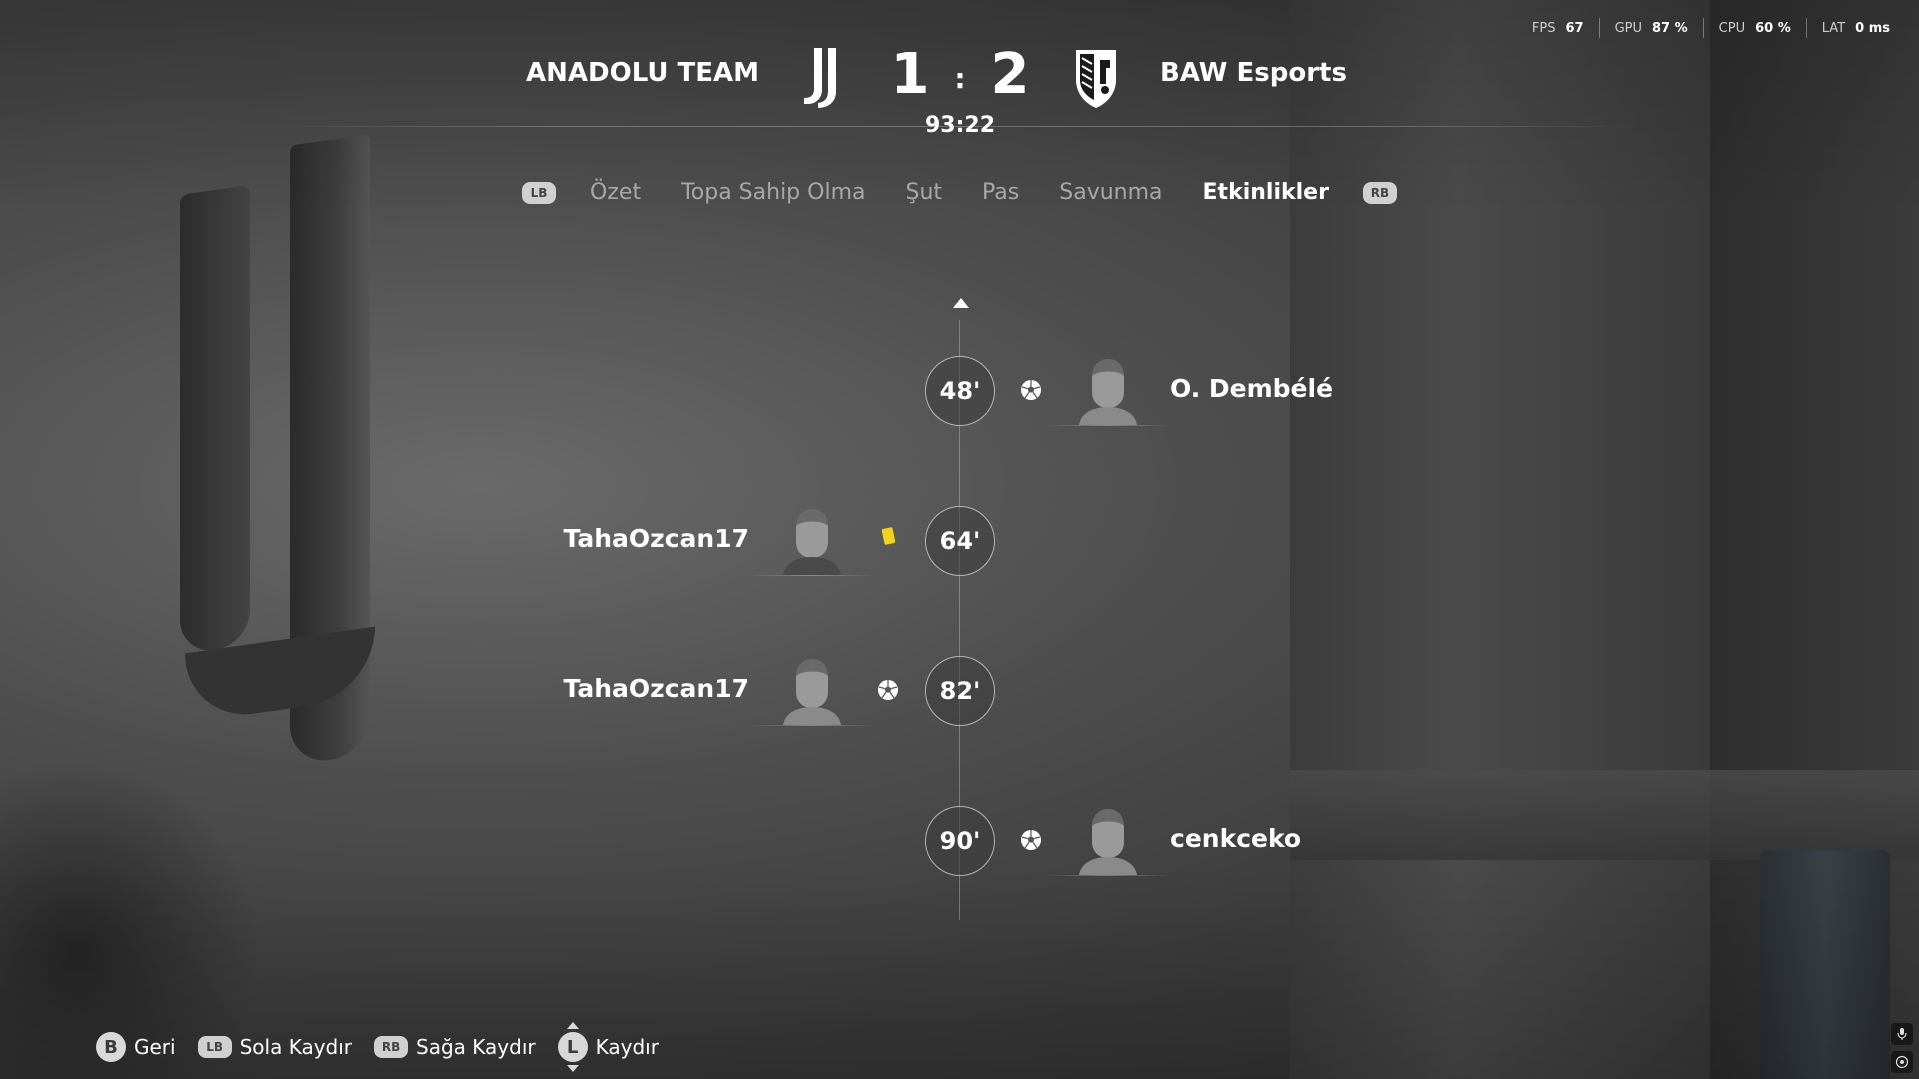  Describe the element at coordinates (1096, 79) in the screenshot. I see `guimaraes-crest-icon` at that location.